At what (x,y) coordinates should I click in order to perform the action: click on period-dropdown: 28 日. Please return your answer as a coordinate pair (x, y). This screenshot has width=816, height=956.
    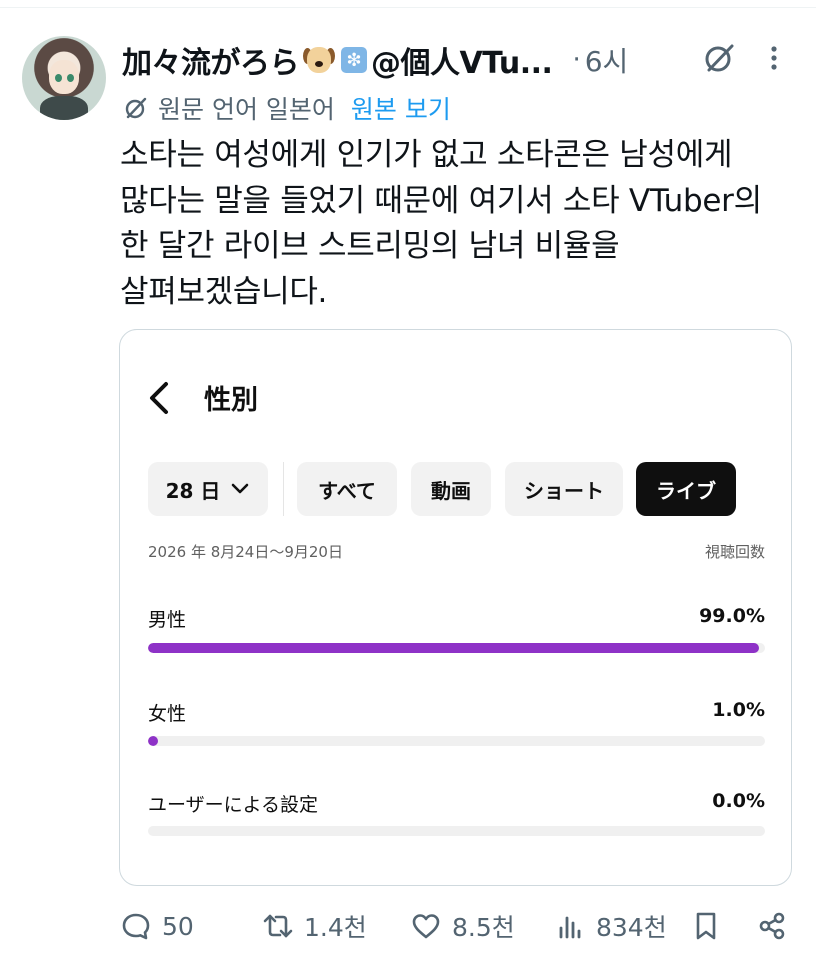
    Looking at the image, I should click on (208, 489).